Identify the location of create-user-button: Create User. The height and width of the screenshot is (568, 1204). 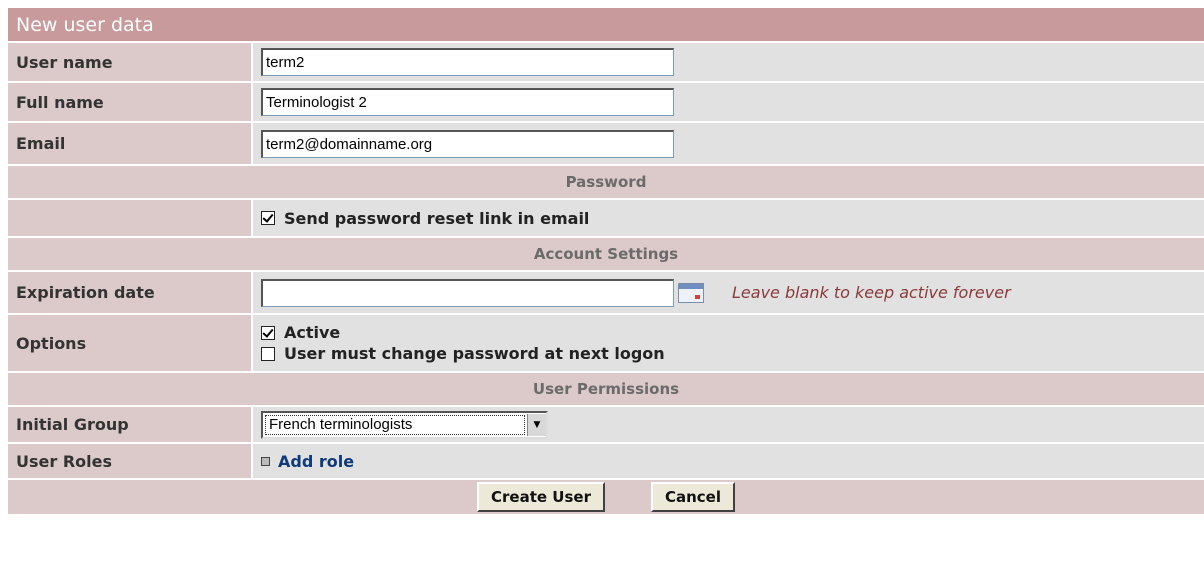
(541, 497).